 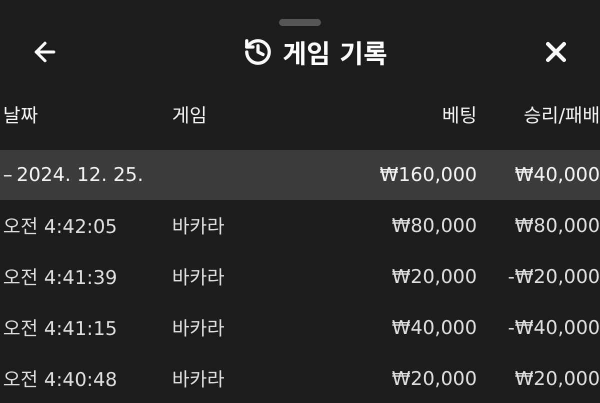 What do you see at coordinates (87, 114) in the screenshot?
I see `column-header: 날짜` at bounding box center [87, 114].